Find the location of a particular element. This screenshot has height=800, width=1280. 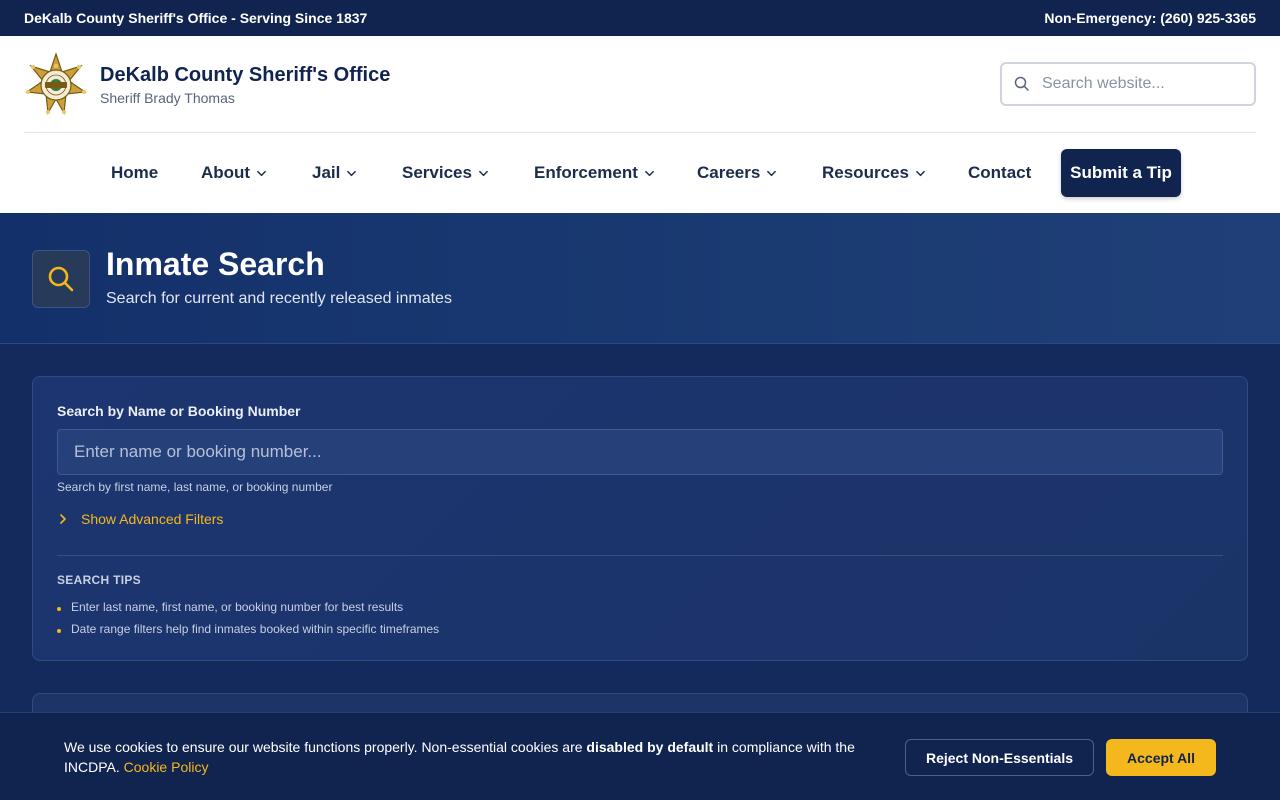

reject-non-essentials-button: Reject Non-Essentials is located at coordinates (999, 757).